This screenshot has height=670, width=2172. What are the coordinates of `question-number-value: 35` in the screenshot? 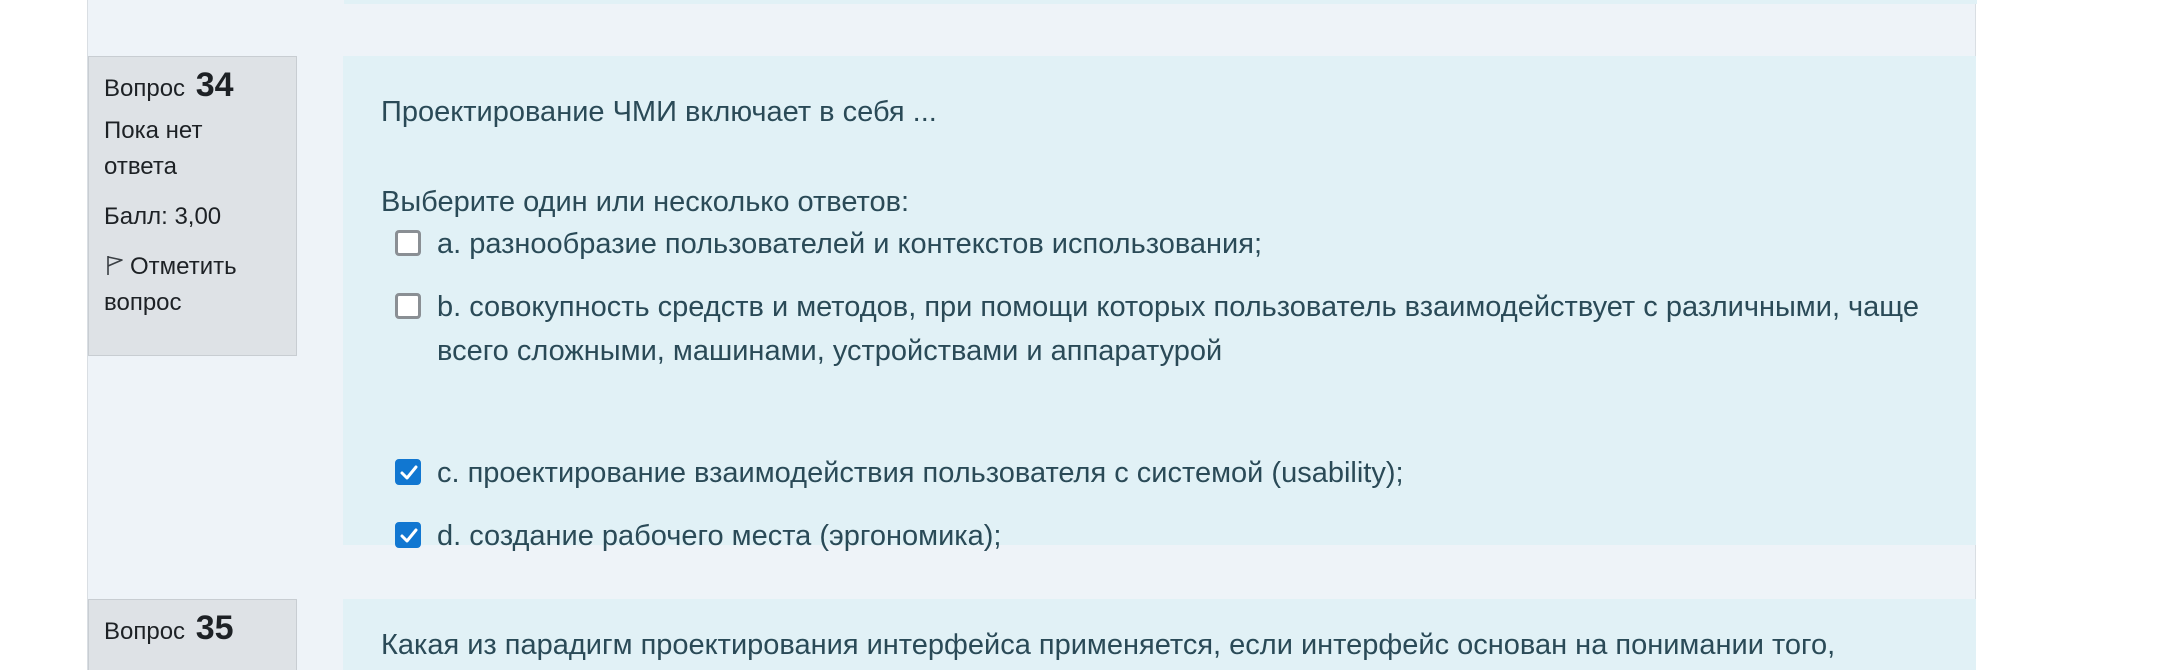 It's located at (214, 628).